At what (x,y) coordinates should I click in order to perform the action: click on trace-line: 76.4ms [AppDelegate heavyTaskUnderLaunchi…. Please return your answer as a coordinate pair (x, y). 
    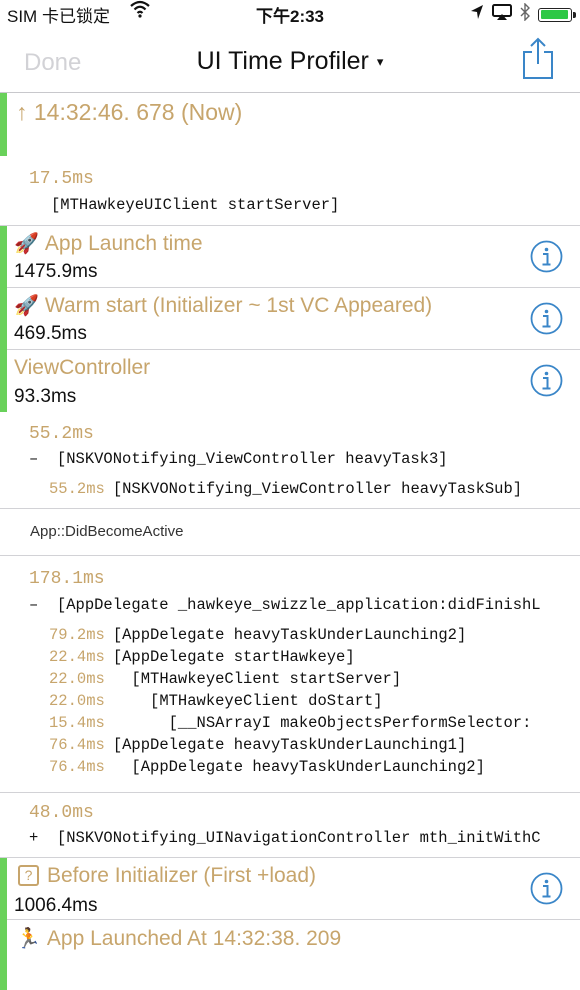
    Looking at the image, I should click on (258, 745).